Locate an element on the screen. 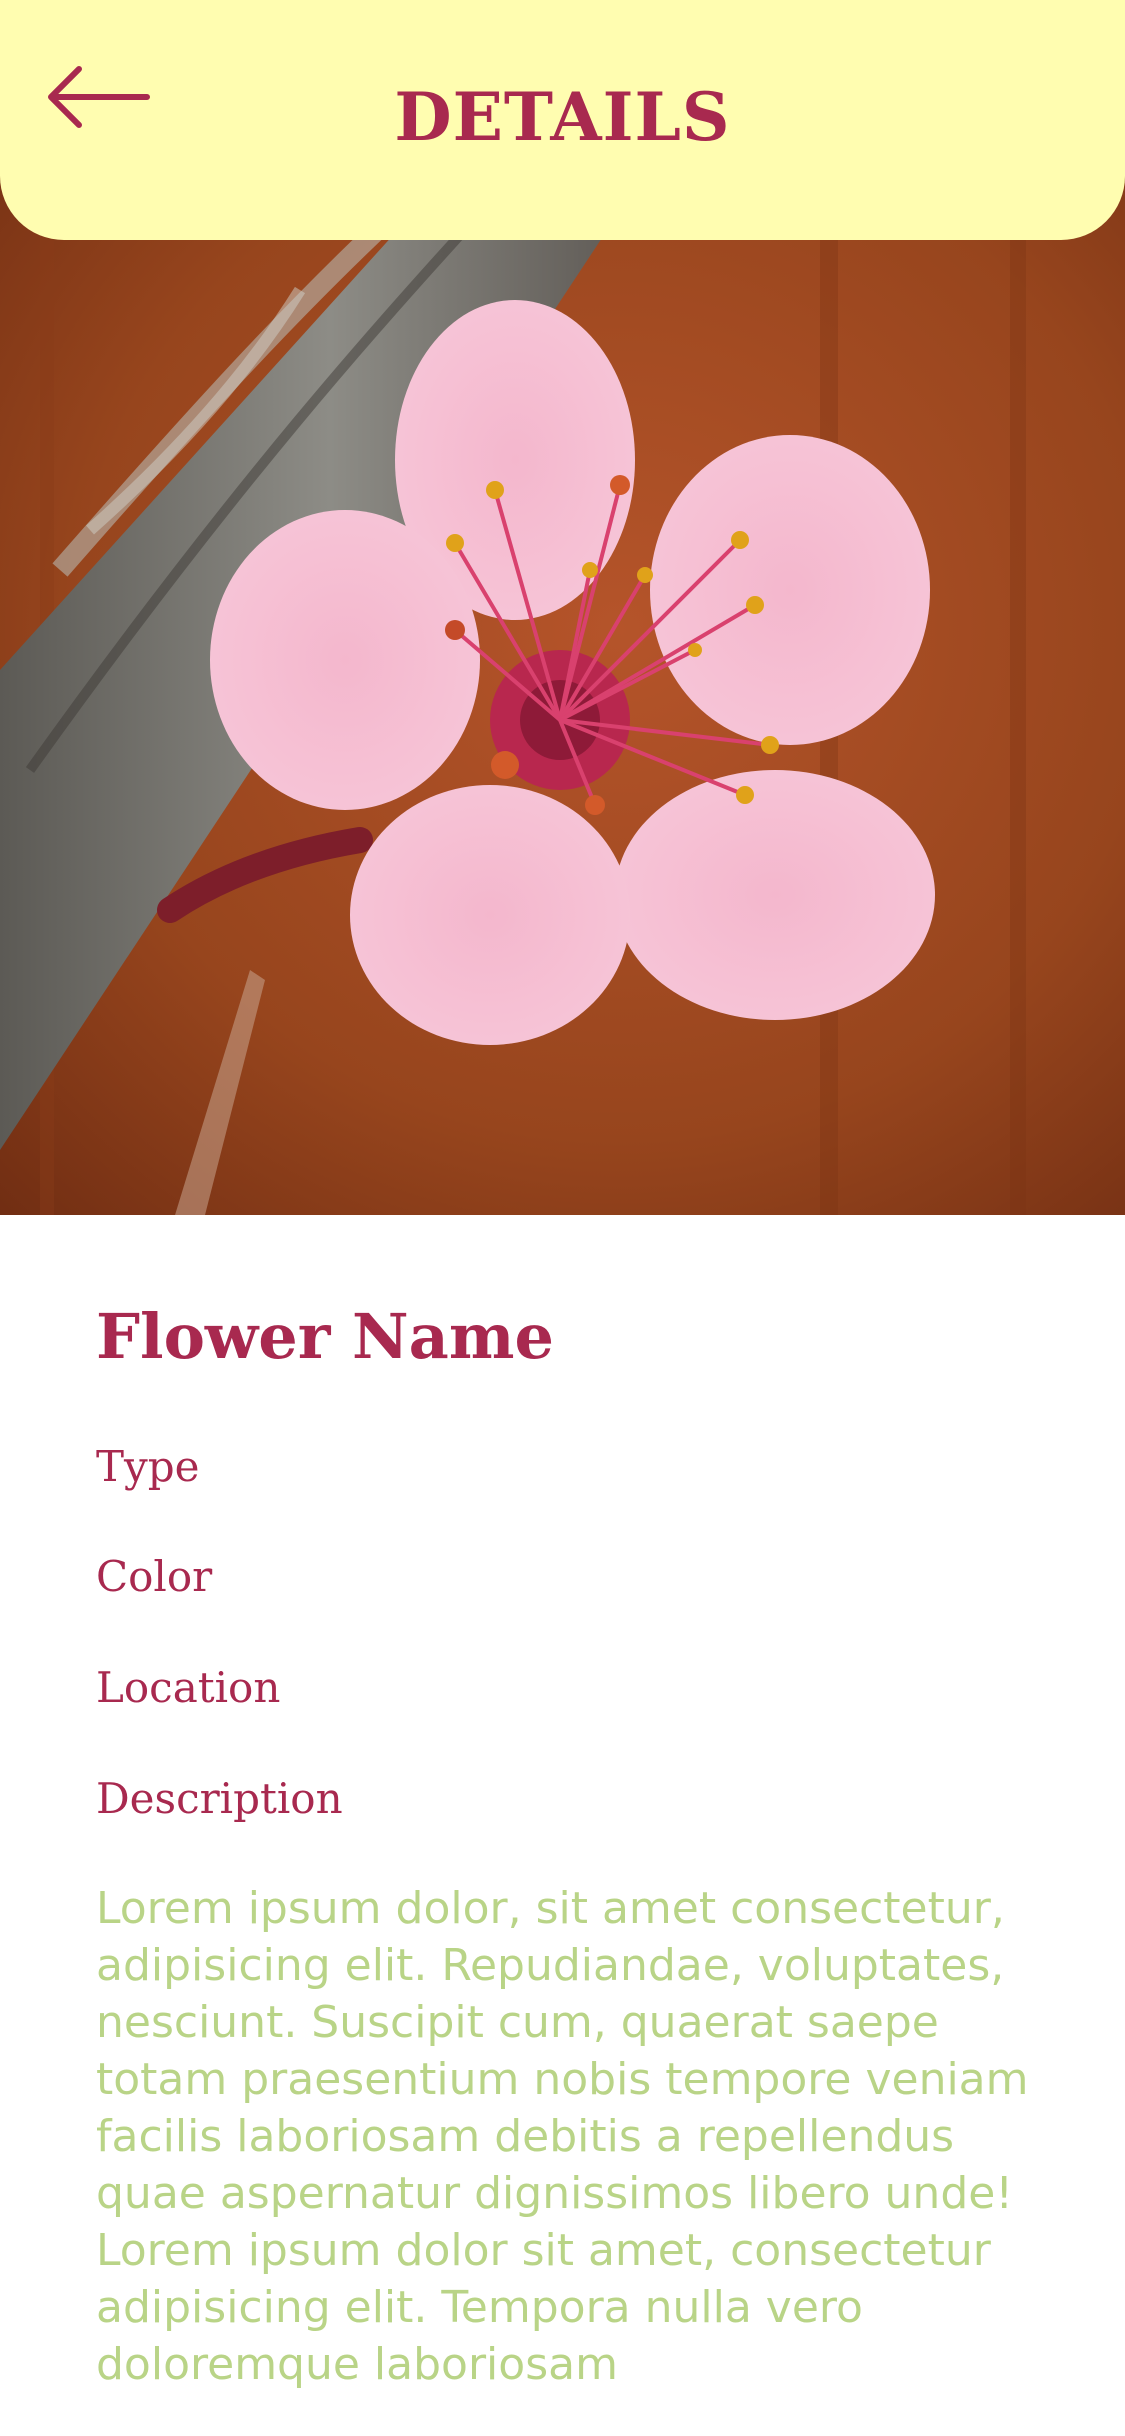 The width and height of the screenshot is (1125, 2436). top-app-bar: DETAILS is located at coordinates (562, 120).